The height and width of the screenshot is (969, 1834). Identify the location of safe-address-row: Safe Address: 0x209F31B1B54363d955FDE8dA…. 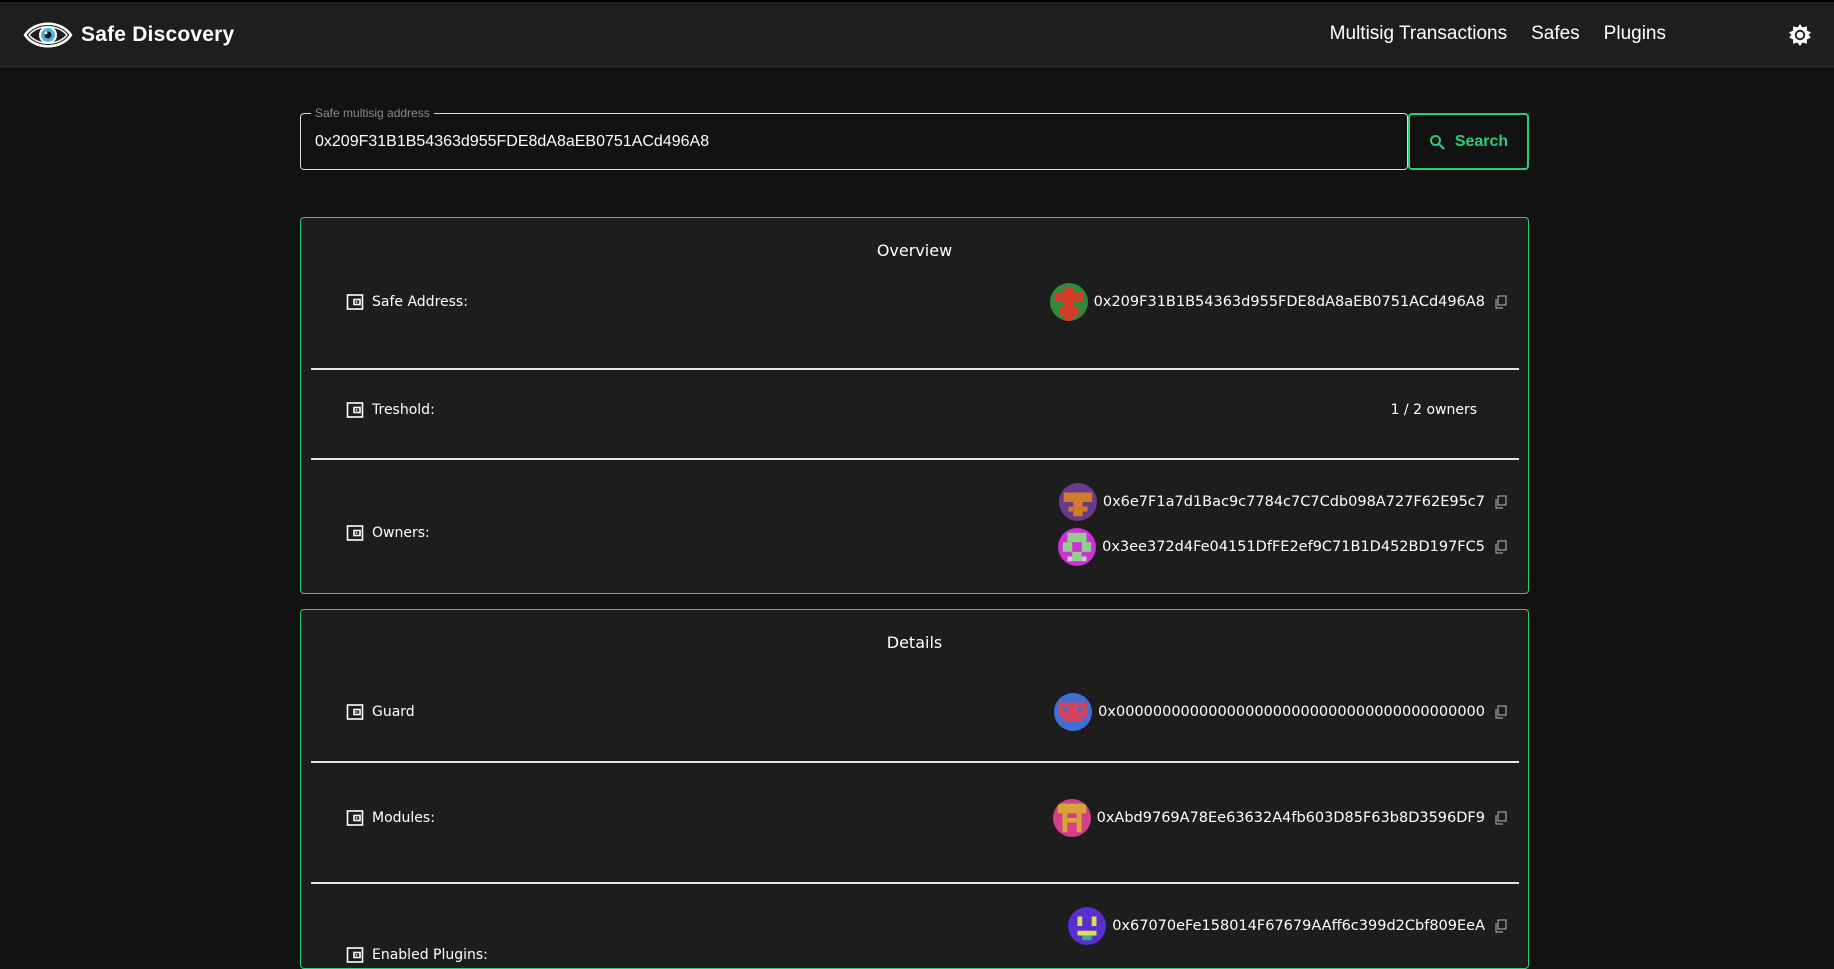
(915, 302).